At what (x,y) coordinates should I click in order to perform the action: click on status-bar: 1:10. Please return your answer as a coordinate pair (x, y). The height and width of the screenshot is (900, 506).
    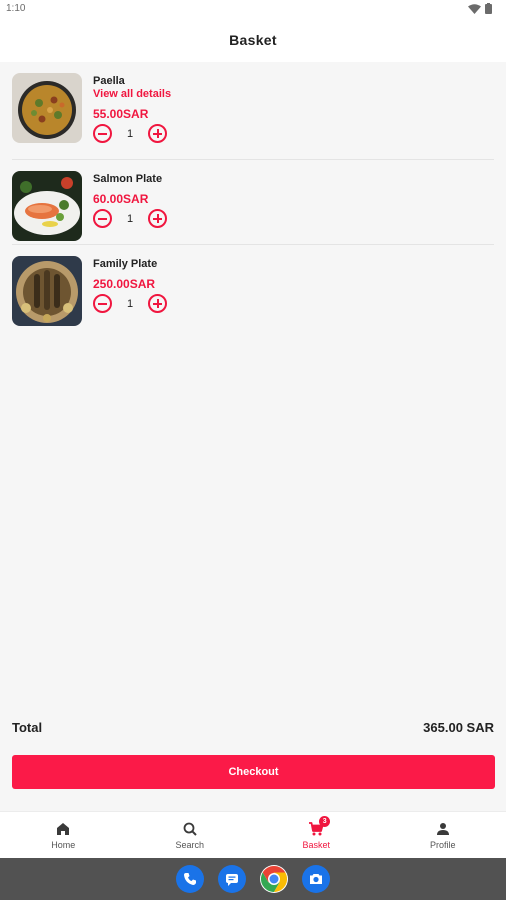
    Looking at the image, I should click on (253, 9).